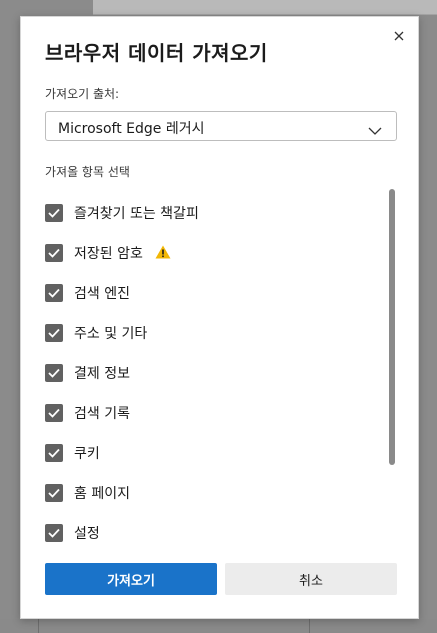 This screenshot has width=437, height=633. What do you see at coordinates (210, 533) in the screenshot?
I see `import-item-row: 설정` at bounding box center [210, 533].